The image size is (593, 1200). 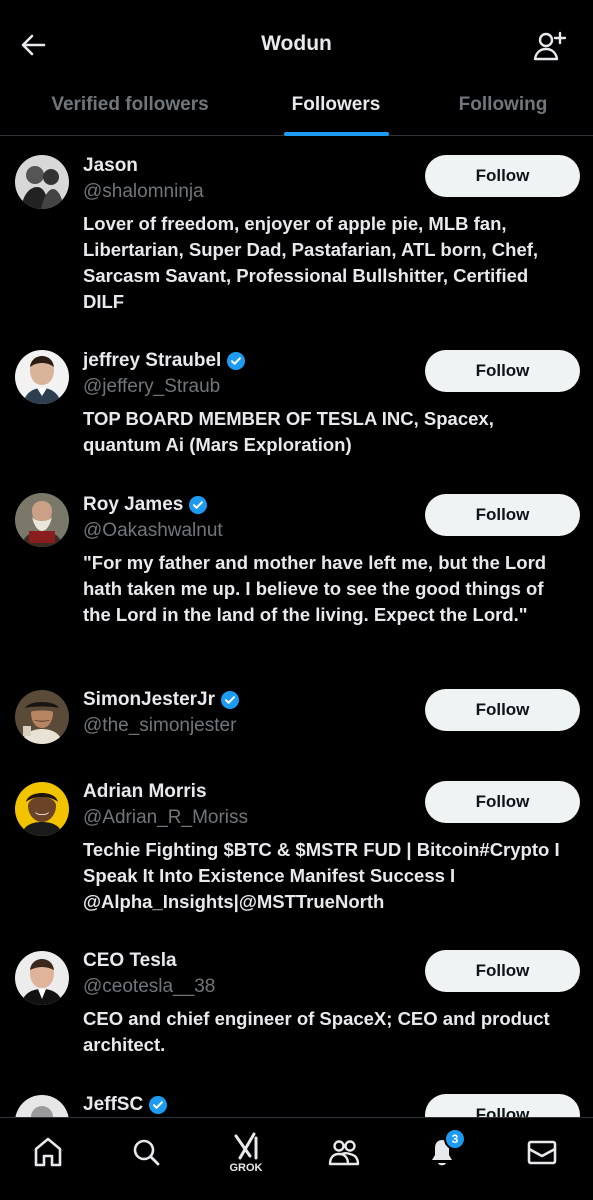 I want to click on person-add-icon, so click(x=550, y=46).